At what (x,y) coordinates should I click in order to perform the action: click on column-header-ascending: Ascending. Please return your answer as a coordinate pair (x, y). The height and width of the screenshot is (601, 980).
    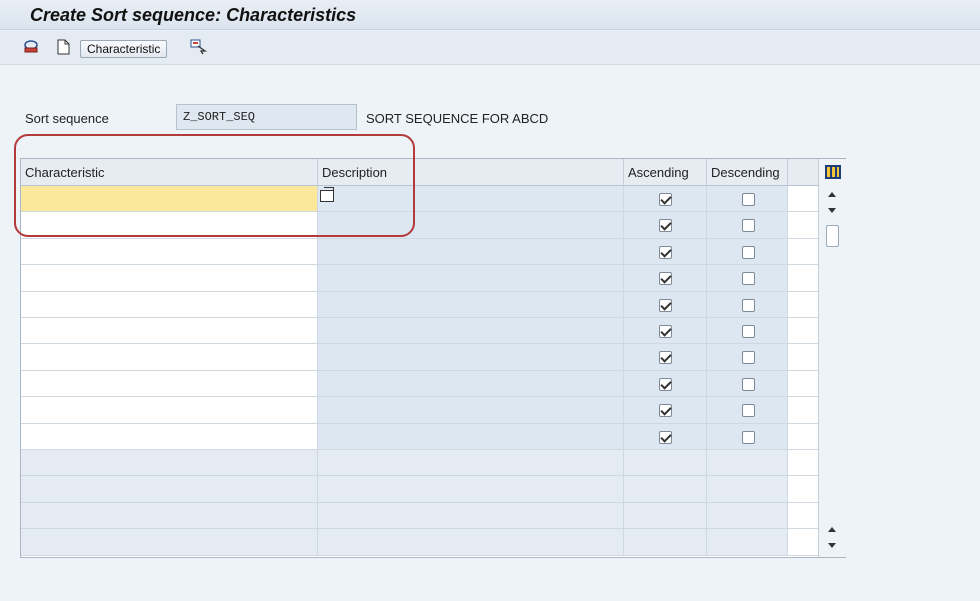
    Looking at the image, I should click on (665, 172).